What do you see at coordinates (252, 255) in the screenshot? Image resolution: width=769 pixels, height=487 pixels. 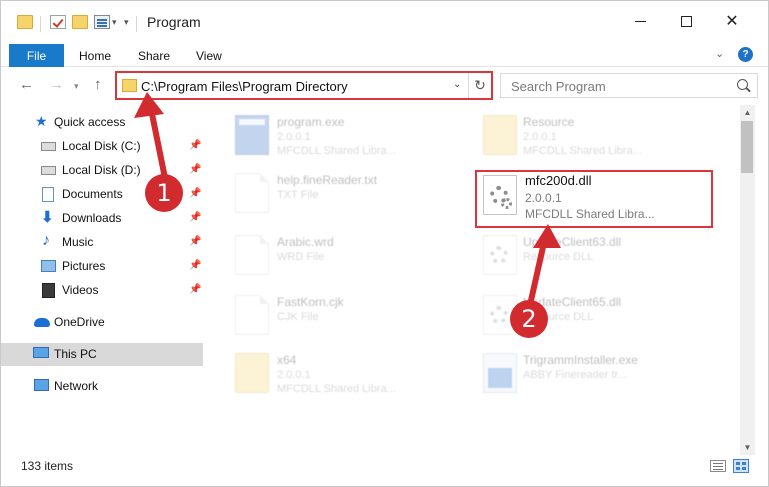 I see `document-icon` at bounding box center [252, 255].